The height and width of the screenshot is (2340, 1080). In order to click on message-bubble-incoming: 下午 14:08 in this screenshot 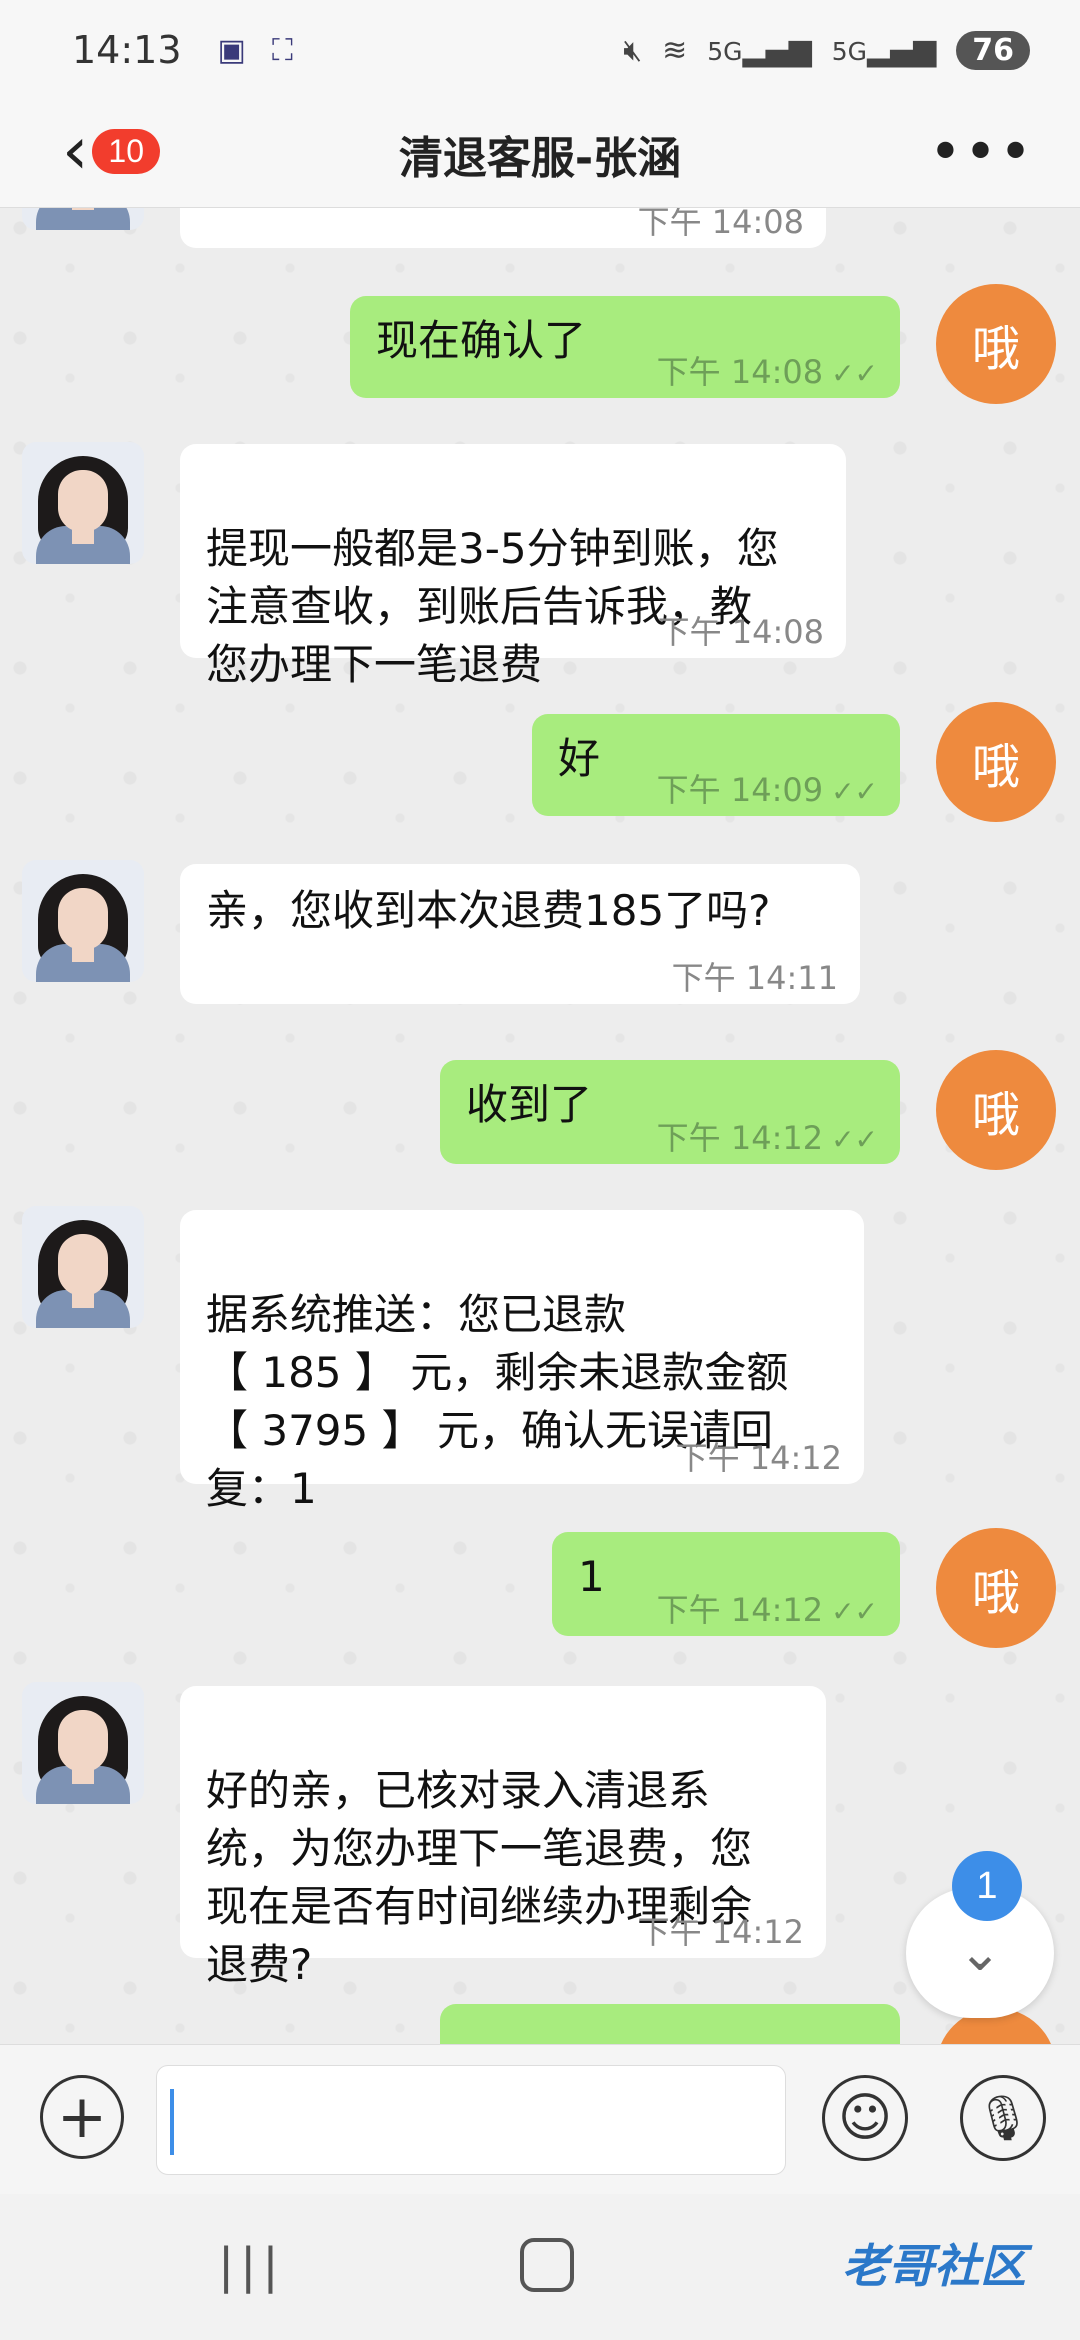, I will do `click(503, 228)`.